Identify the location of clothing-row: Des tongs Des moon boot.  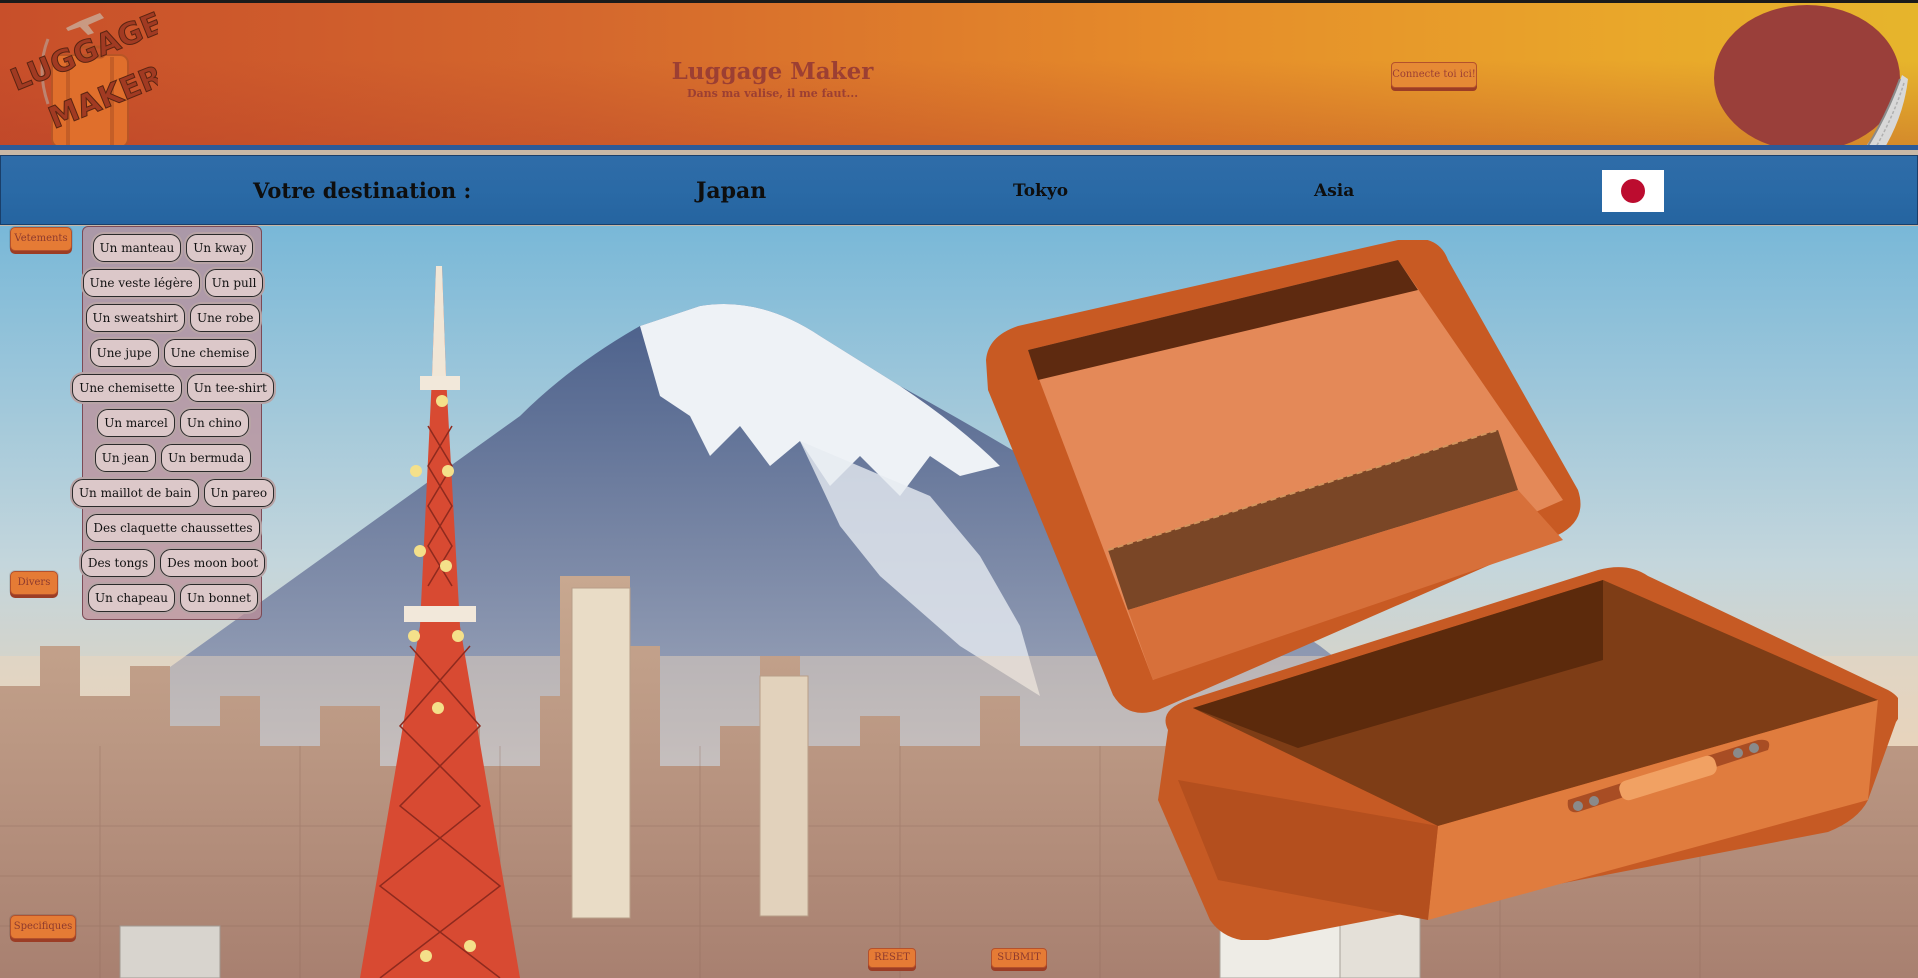
(173, 563).